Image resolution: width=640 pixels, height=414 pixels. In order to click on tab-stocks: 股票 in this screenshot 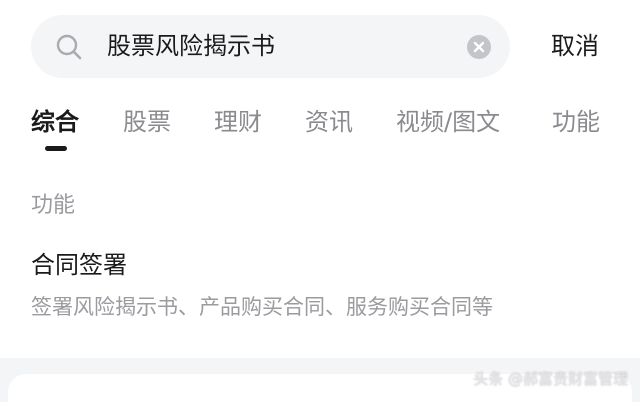, I will do `click(147, 122)`.